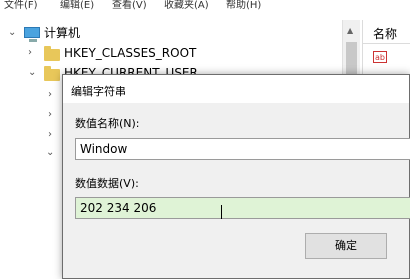  I want to click on menu-bar: 文件(F) 编辑(E) 查看(V) 收藏夹(A) 帮助(H), so click(205, 10).